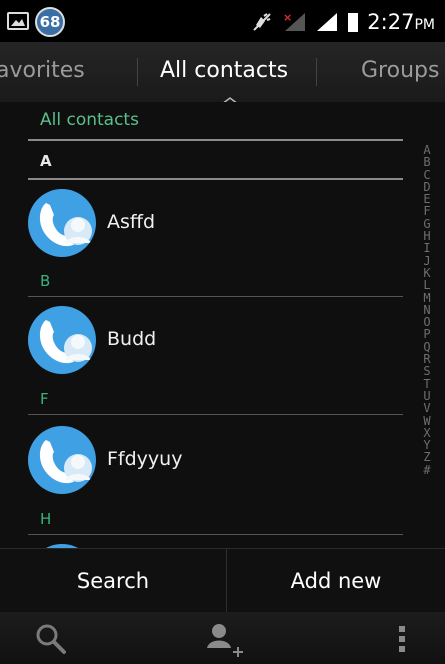  What do you see at coordinates (427, 310) in the screenshot?
I see `alphabet-index-scroller: A B C D E F G H I J K L M N O P Q R S T U V W X Y Z #` at bounding box center [427, 310].